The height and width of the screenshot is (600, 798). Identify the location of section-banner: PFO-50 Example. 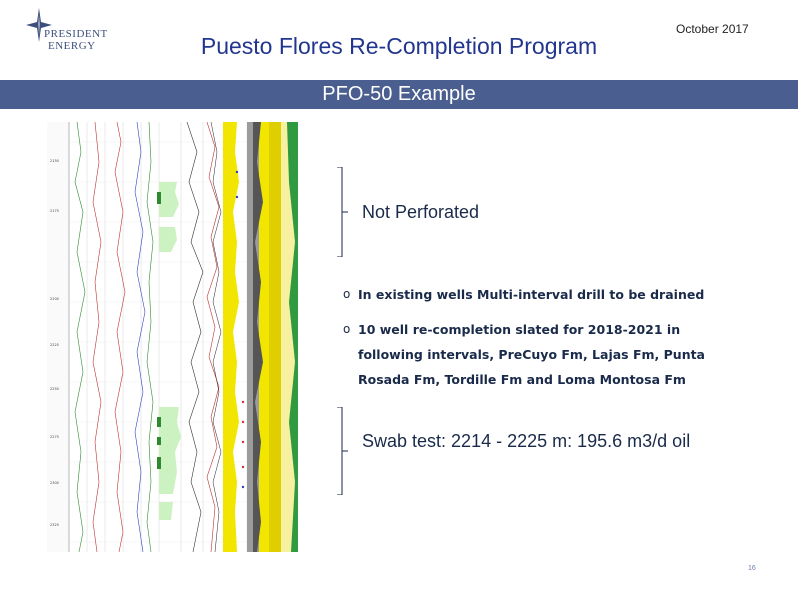
(399, 94).